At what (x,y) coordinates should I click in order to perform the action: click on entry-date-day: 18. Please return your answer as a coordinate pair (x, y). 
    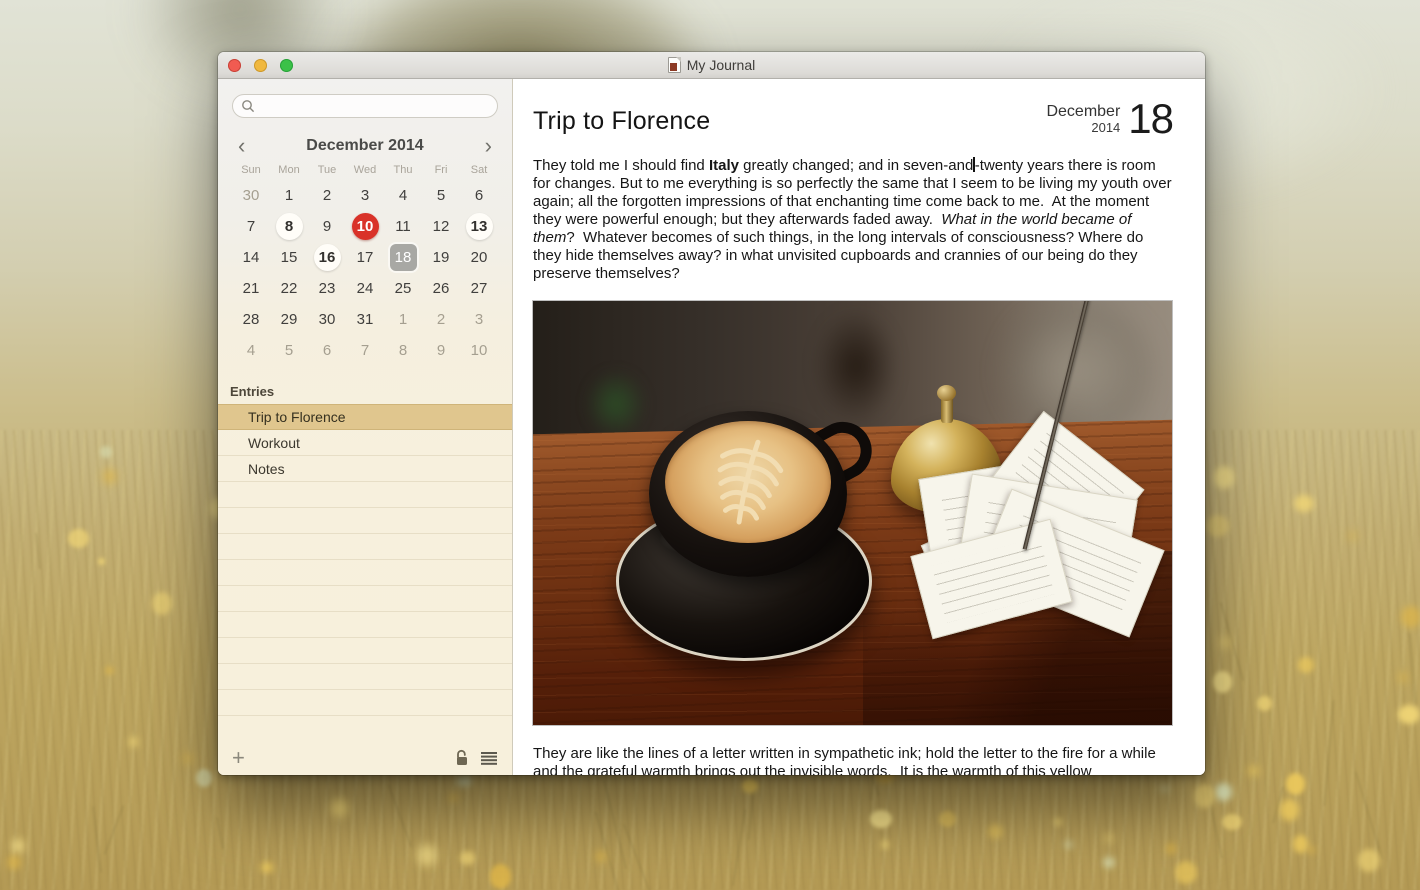
    Looking at the image, I should click on (1151, 118).